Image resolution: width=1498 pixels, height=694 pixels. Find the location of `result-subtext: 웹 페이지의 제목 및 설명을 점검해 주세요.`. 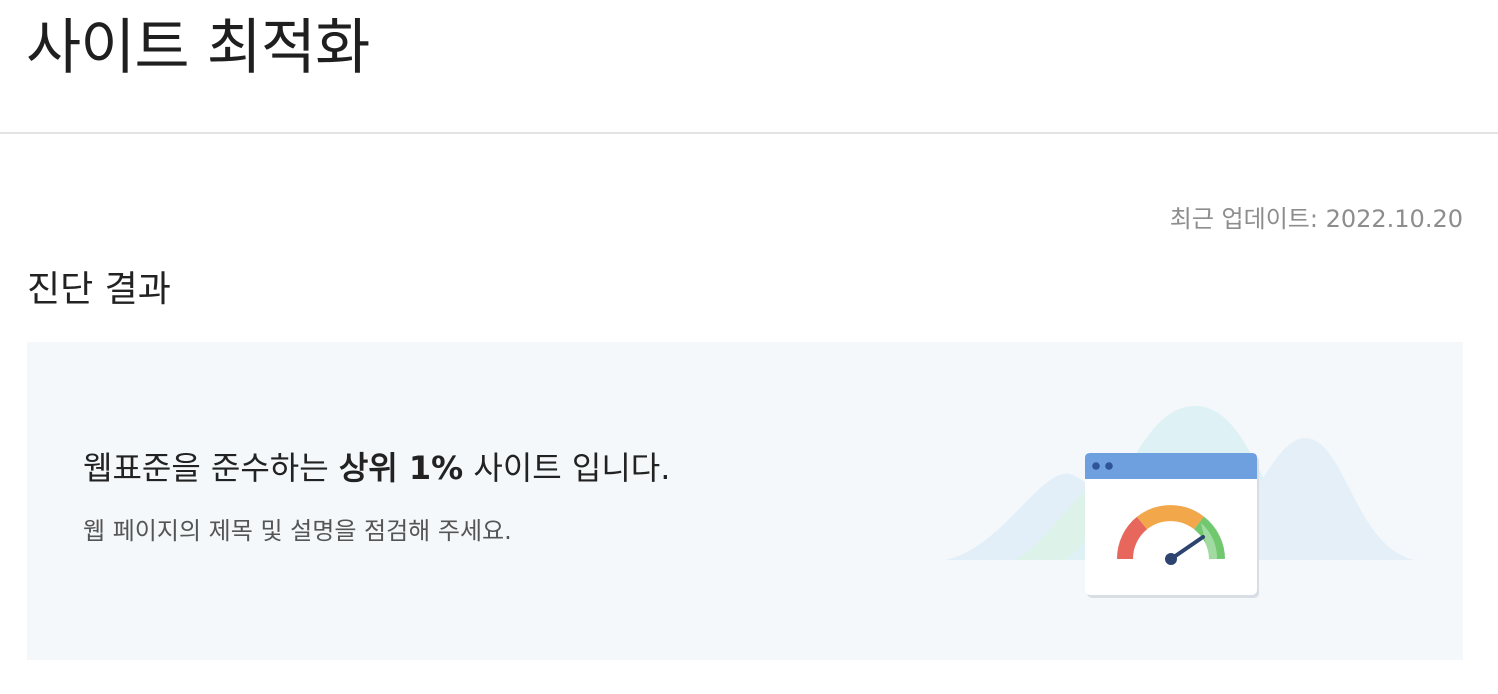

result-subtext: 웹 페이지의 제목 및 설명을 점검해 주세요. is located at coordinates (297, 531).